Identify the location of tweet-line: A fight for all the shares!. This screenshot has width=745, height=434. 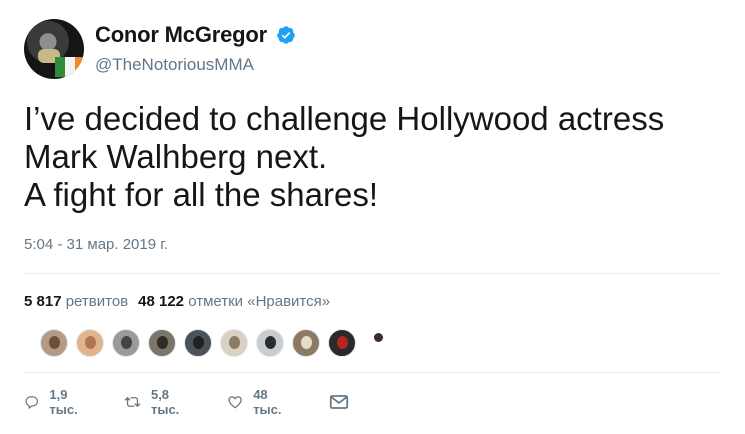
(201, 194).